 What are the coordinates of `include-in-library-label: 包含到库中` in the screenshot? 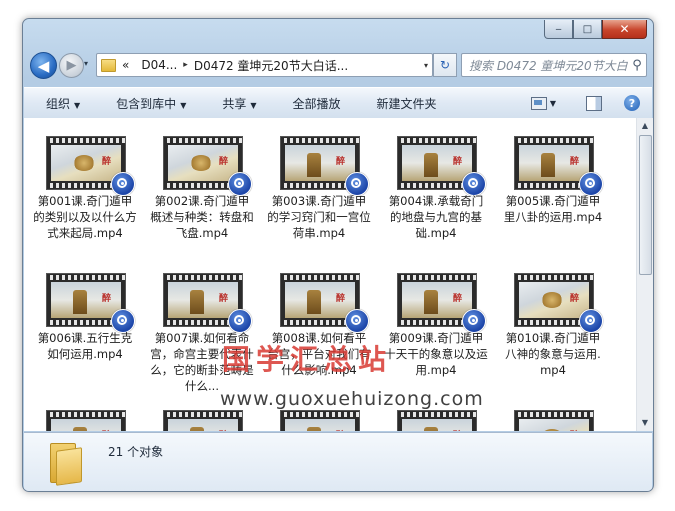 It's located at (146, 103).